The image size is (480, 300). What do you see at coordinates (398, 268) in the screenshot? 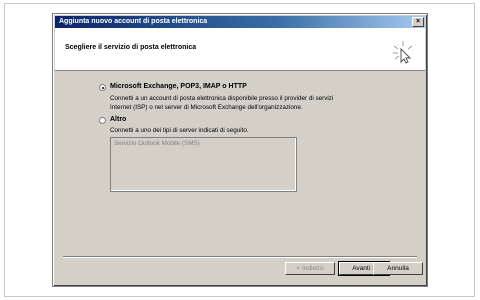
I see `cancel-button: Annulla` at bounding box center [398, 268].